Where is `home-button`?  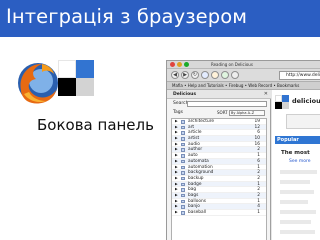
home-button is located at coordinates (205, 75).